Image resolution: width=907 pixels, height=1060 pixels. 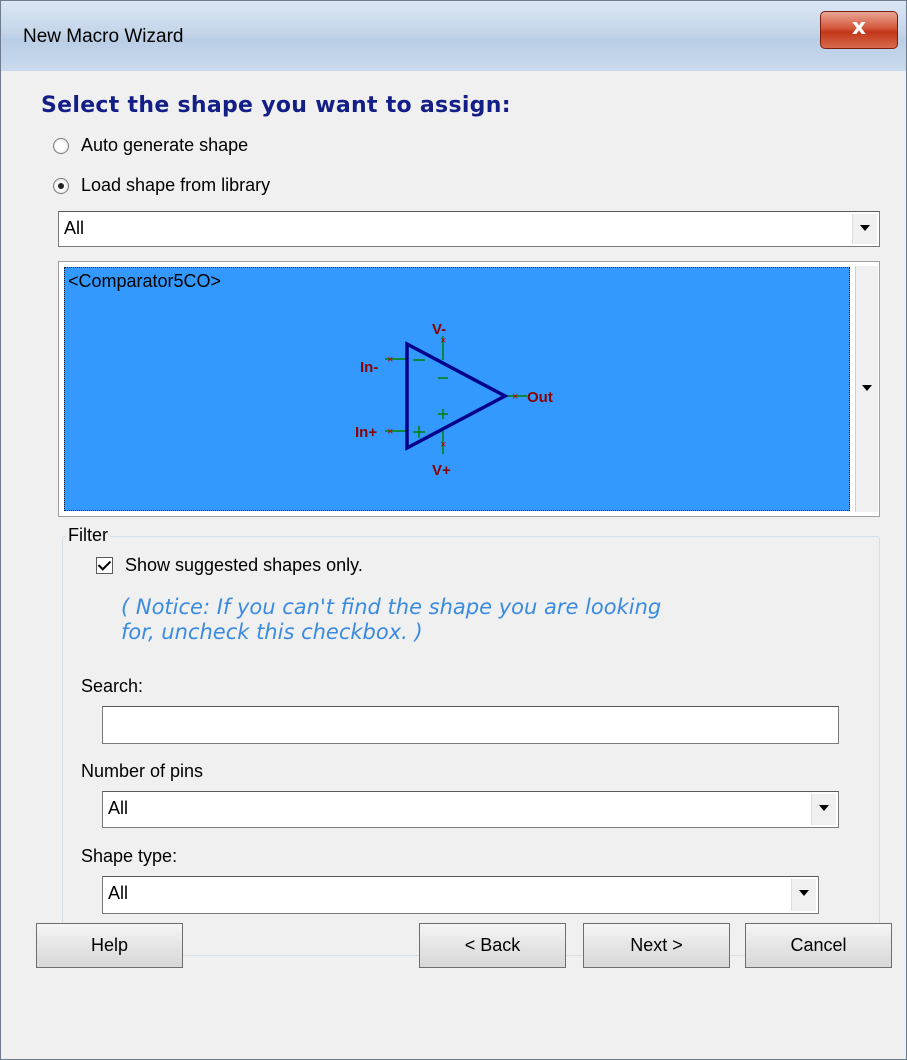 What do you see at coordinates (244, 565) in the screenshot?
I see `suggested-shapes-label: Show suggested shapes only.` at bounding box center [244, 565].